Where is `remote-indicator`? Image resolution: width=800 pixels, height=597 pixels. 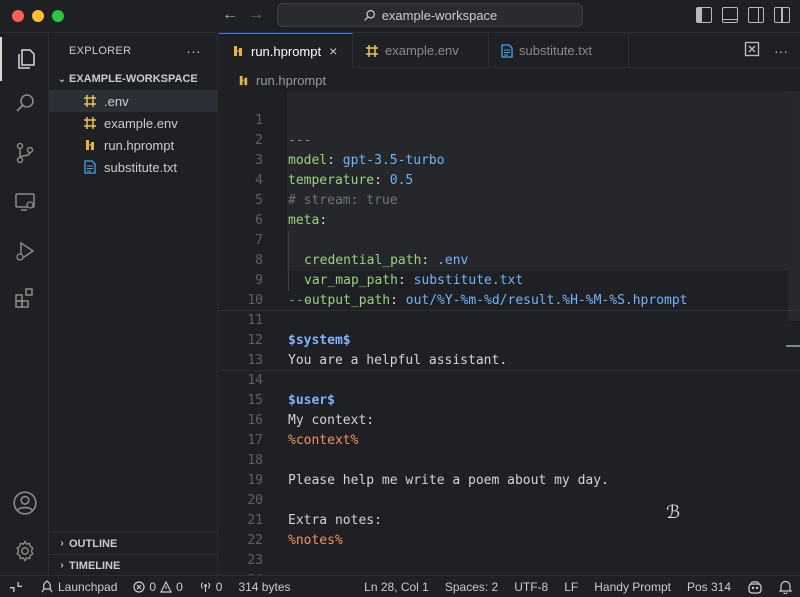 remote-indicator is located at coordinates (16, 586).